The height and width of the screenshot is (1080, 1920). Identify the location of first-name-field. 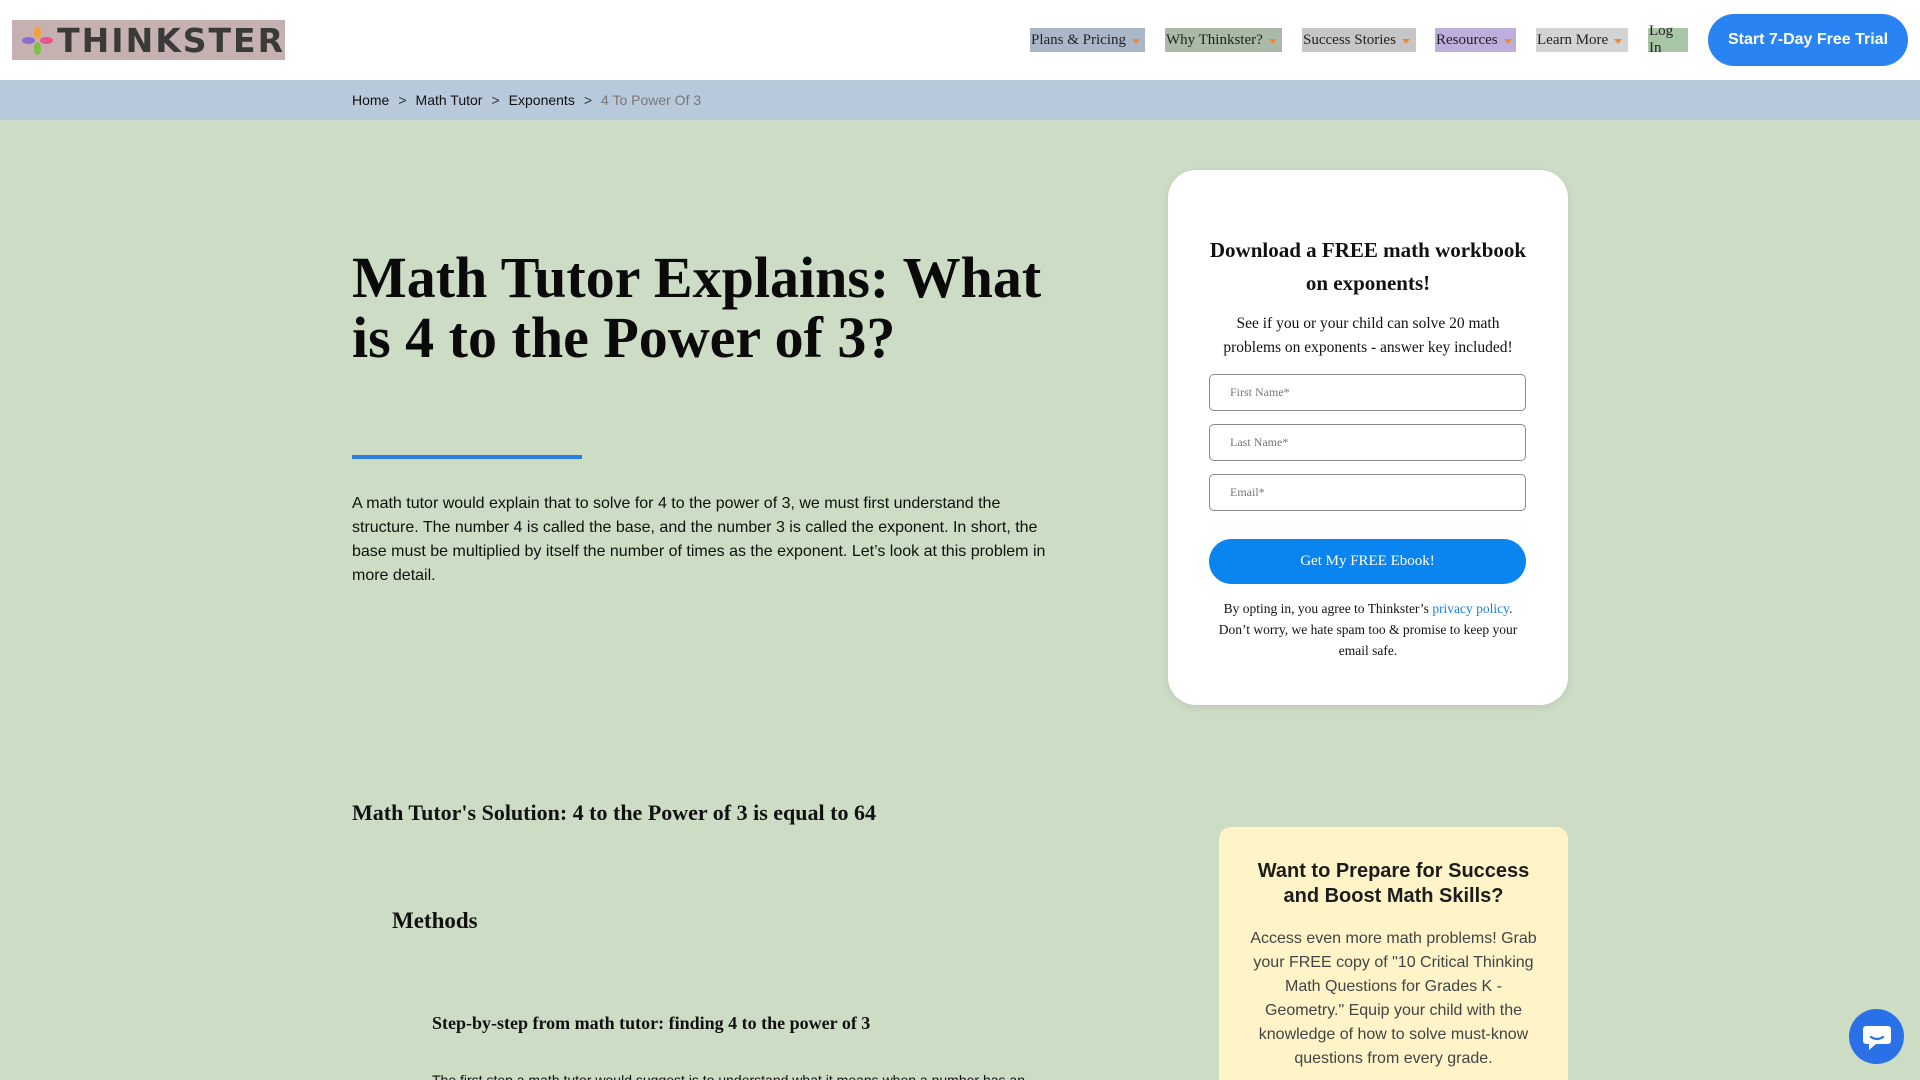
(1367, 392).